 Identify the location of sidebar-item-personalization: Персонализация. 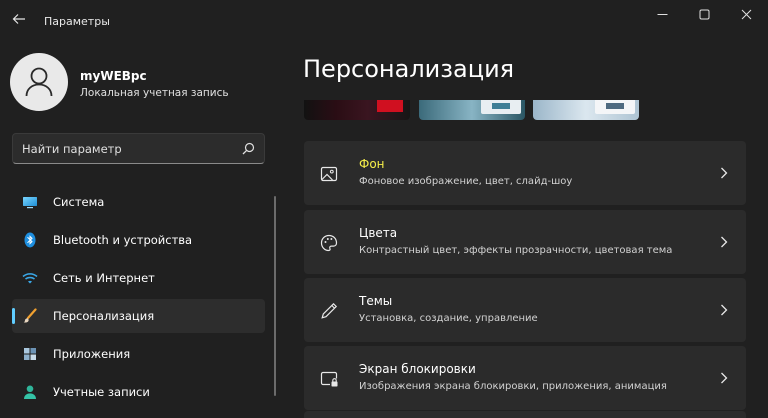
(138, 316).